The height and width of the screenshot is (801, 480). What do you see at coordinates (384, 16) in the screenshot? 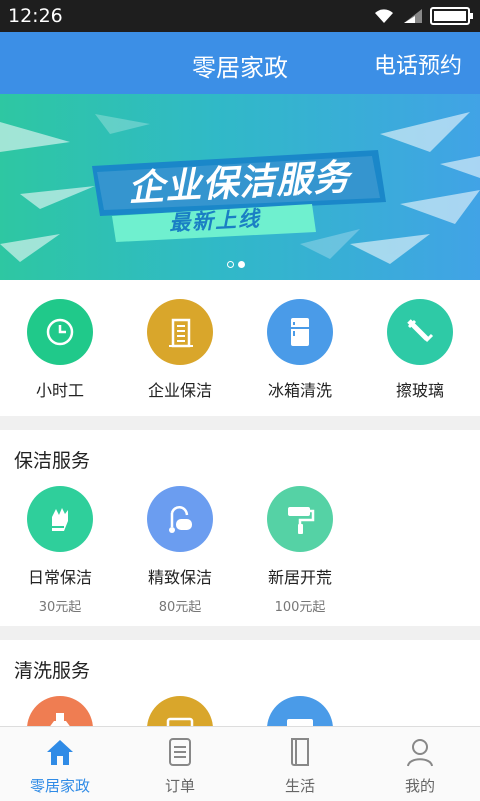
I see `wifi-icon` at bounding box center [384, 16].